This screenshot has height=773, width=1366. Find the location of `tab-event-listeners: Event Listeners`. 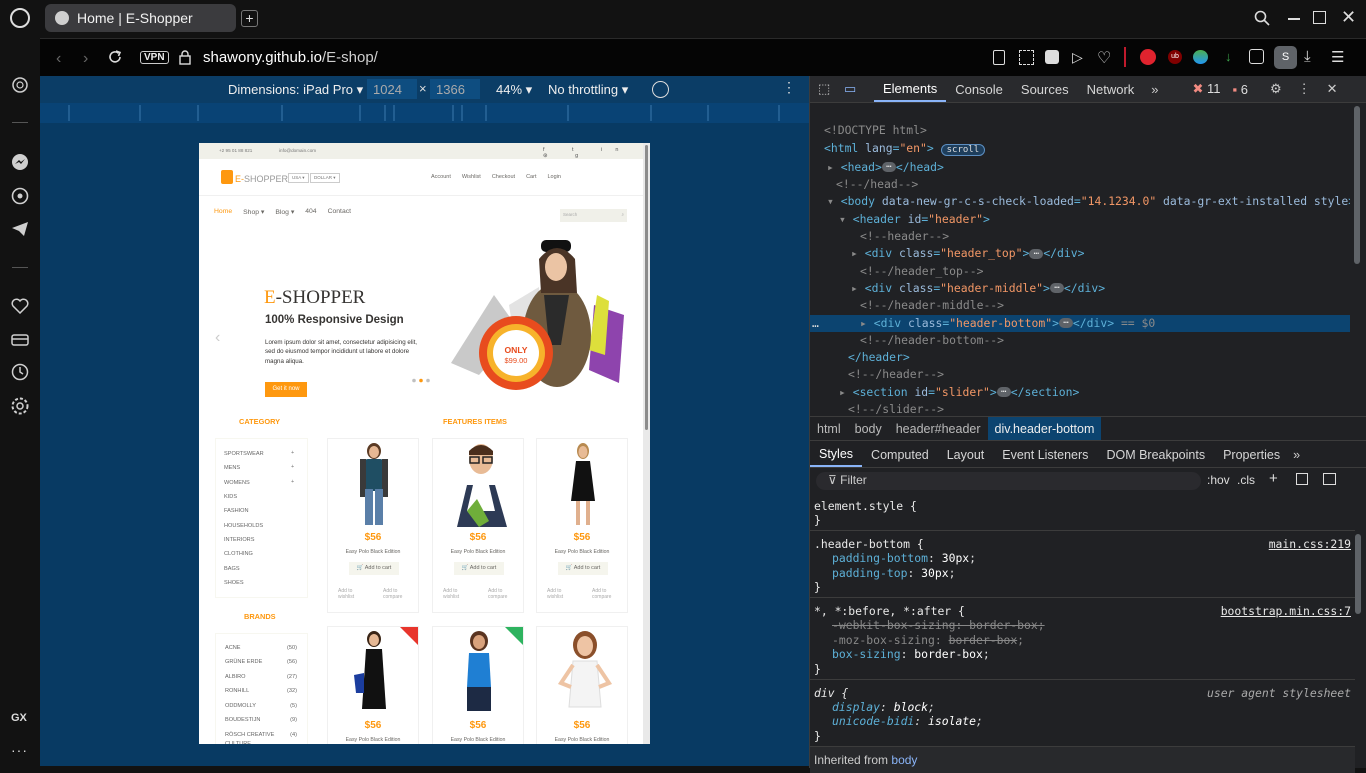

tab-event-listeners: Event Listeners is located at coordinates (1045, 454).